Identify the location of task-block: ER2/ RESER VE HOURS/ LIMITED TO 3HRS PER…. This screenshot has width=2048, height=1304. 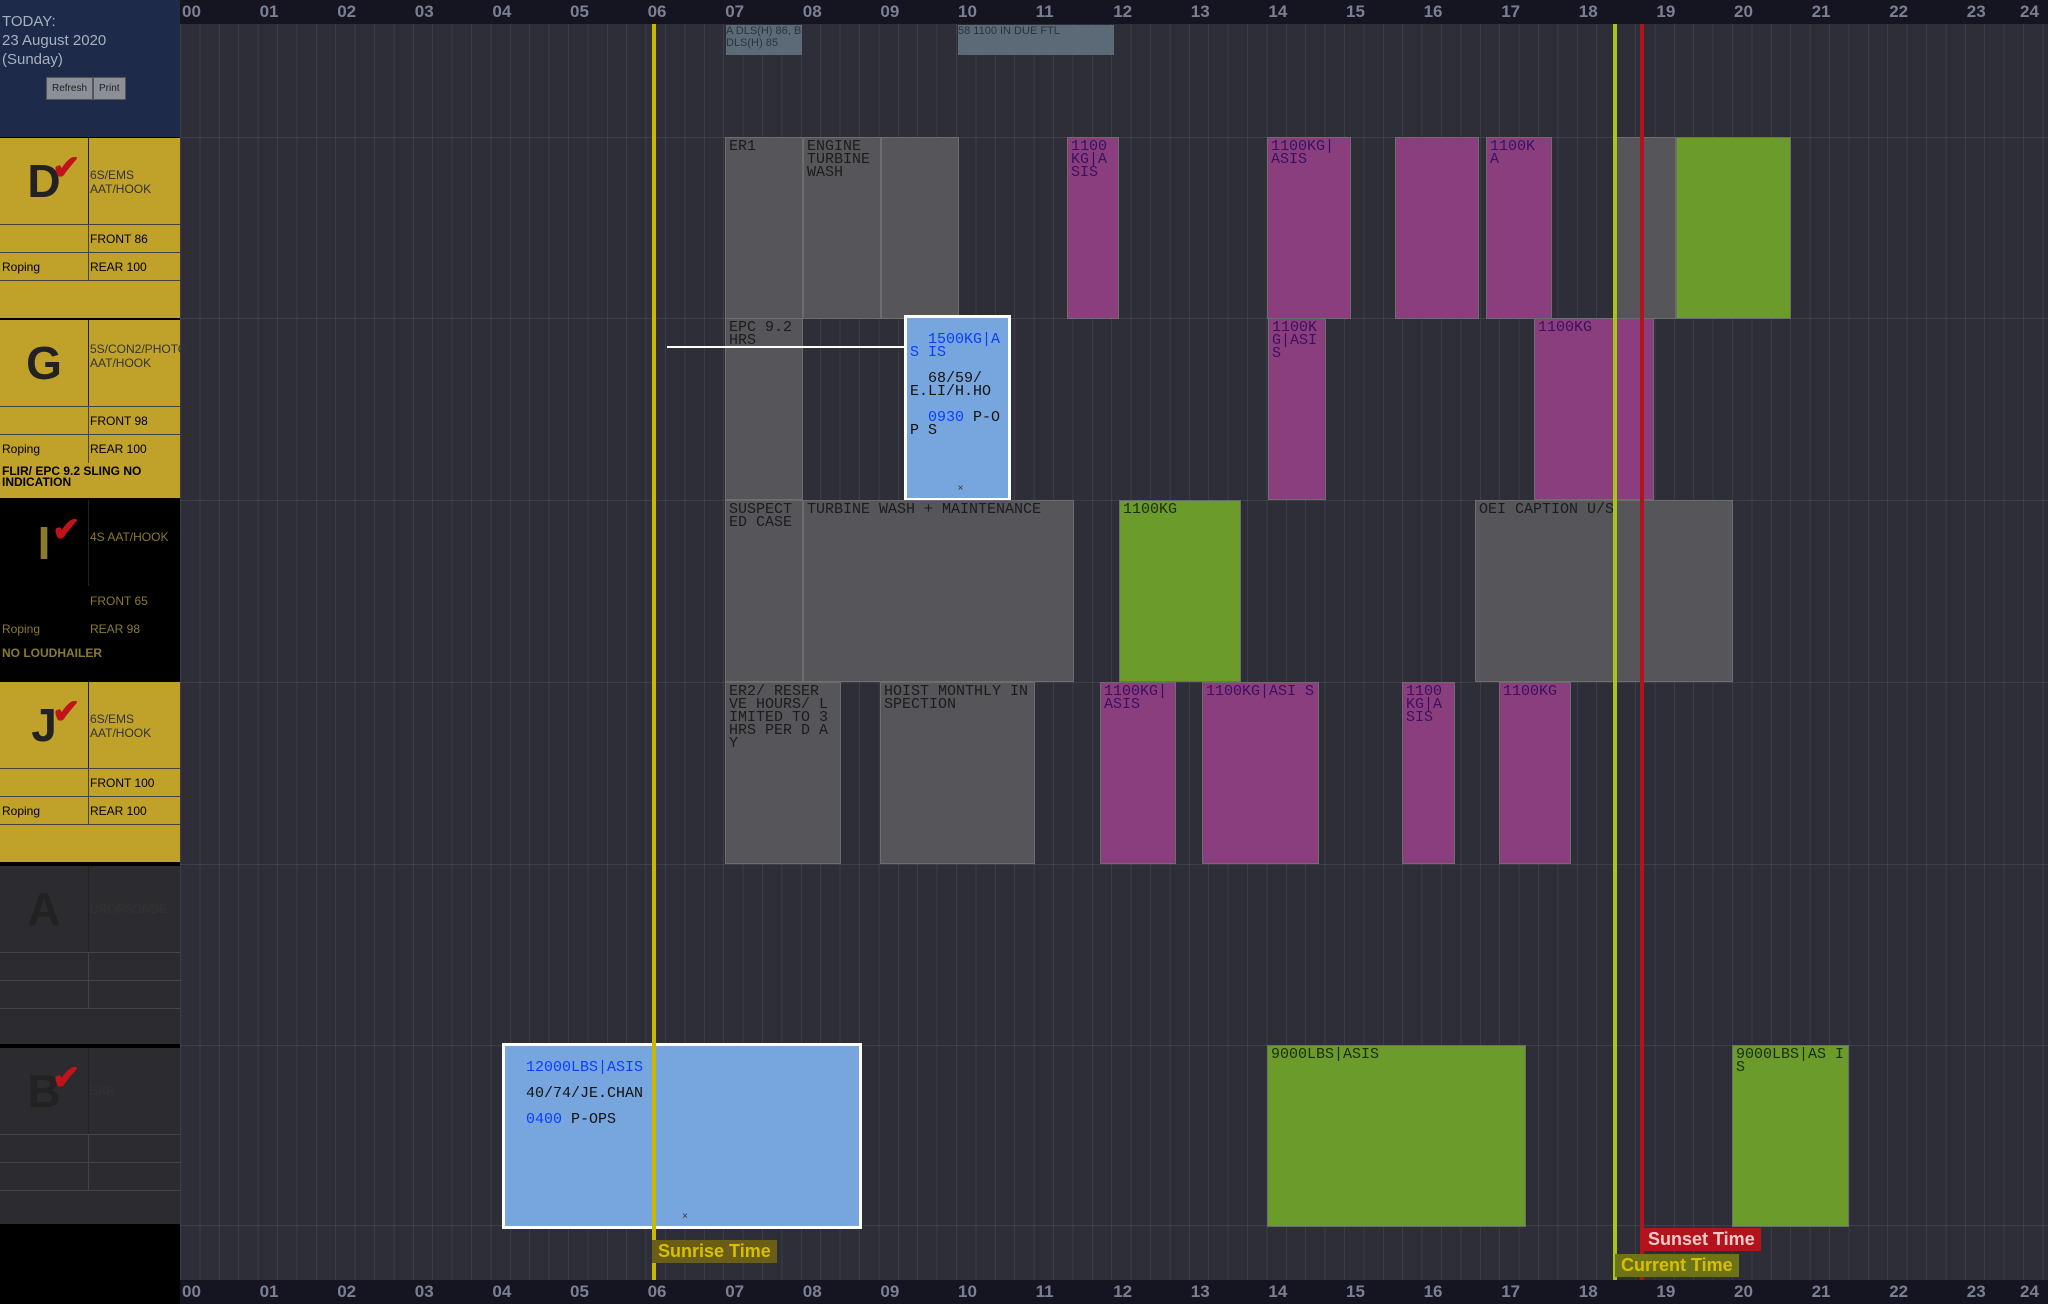
(783, 773).